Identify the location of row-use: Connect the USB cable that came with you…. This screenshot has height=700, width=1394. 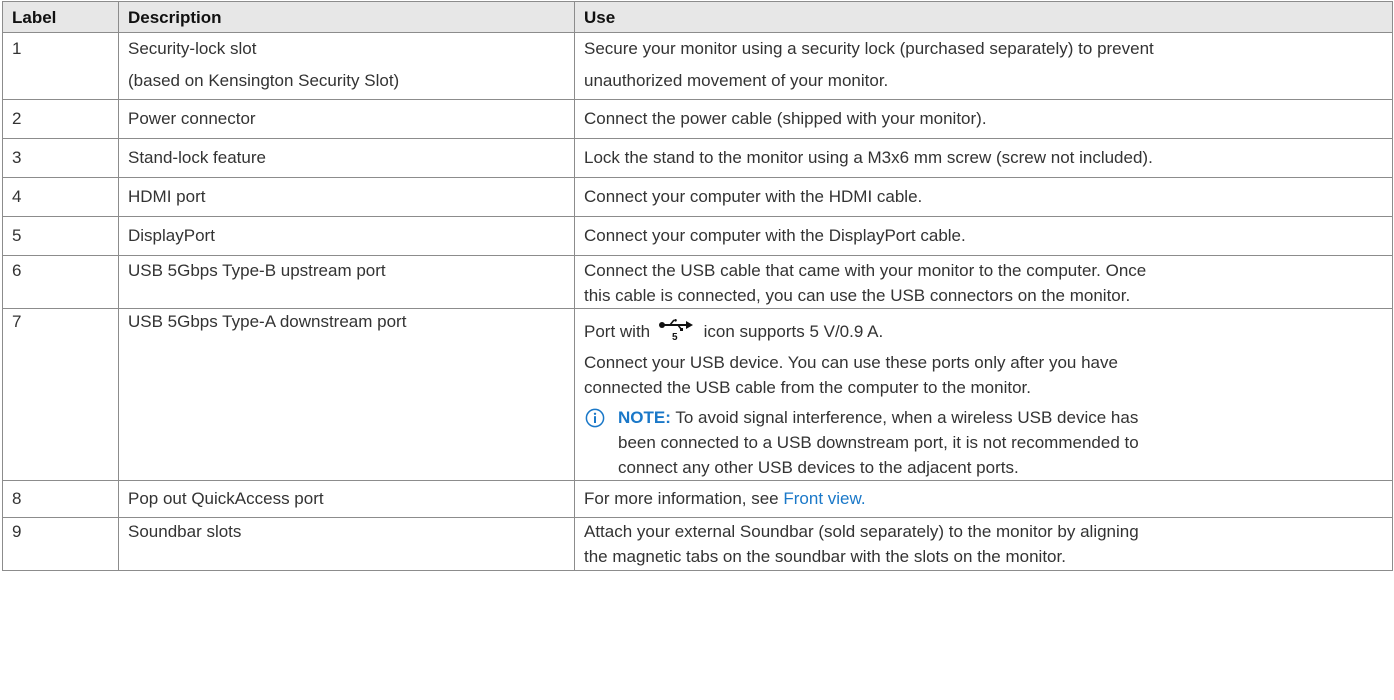
(983, 282).